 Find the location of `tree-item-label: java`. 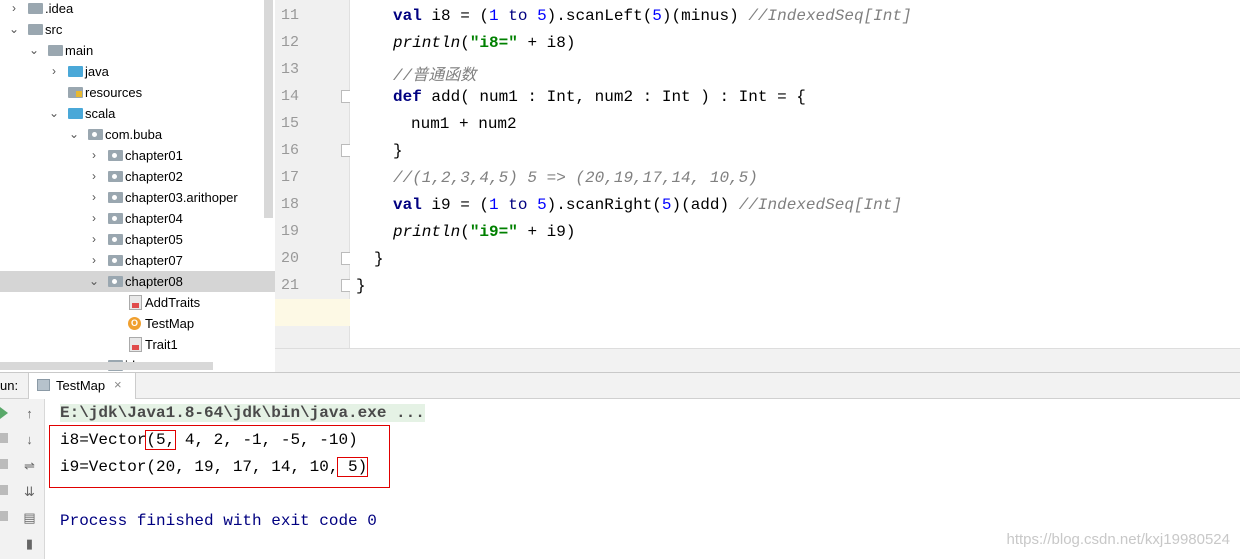

tree-item-label: java is located at coordinates (97, 71).